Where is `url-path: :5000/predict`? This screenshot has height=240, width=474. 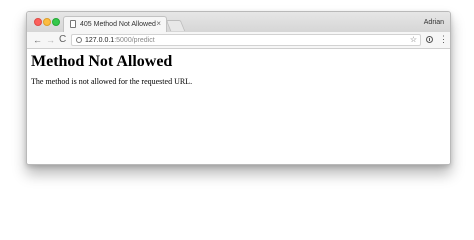
url-path: :5000/predict is located at coordinates (134, 40).